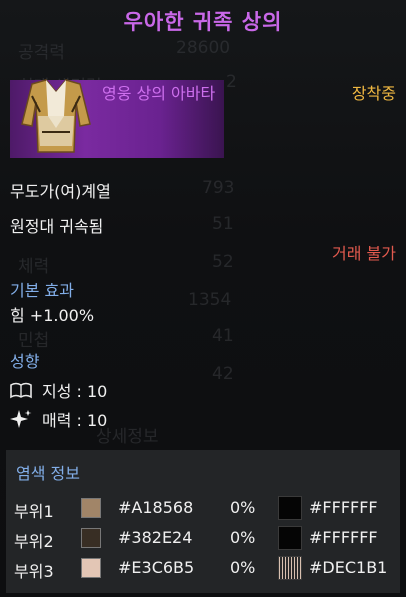 The width and height of the screenshot is (406, 597). What do you see at coordinates (34, 511) in the screenshot?
I see `dye-part-label: 부위1` at bounding box center [34, 511].